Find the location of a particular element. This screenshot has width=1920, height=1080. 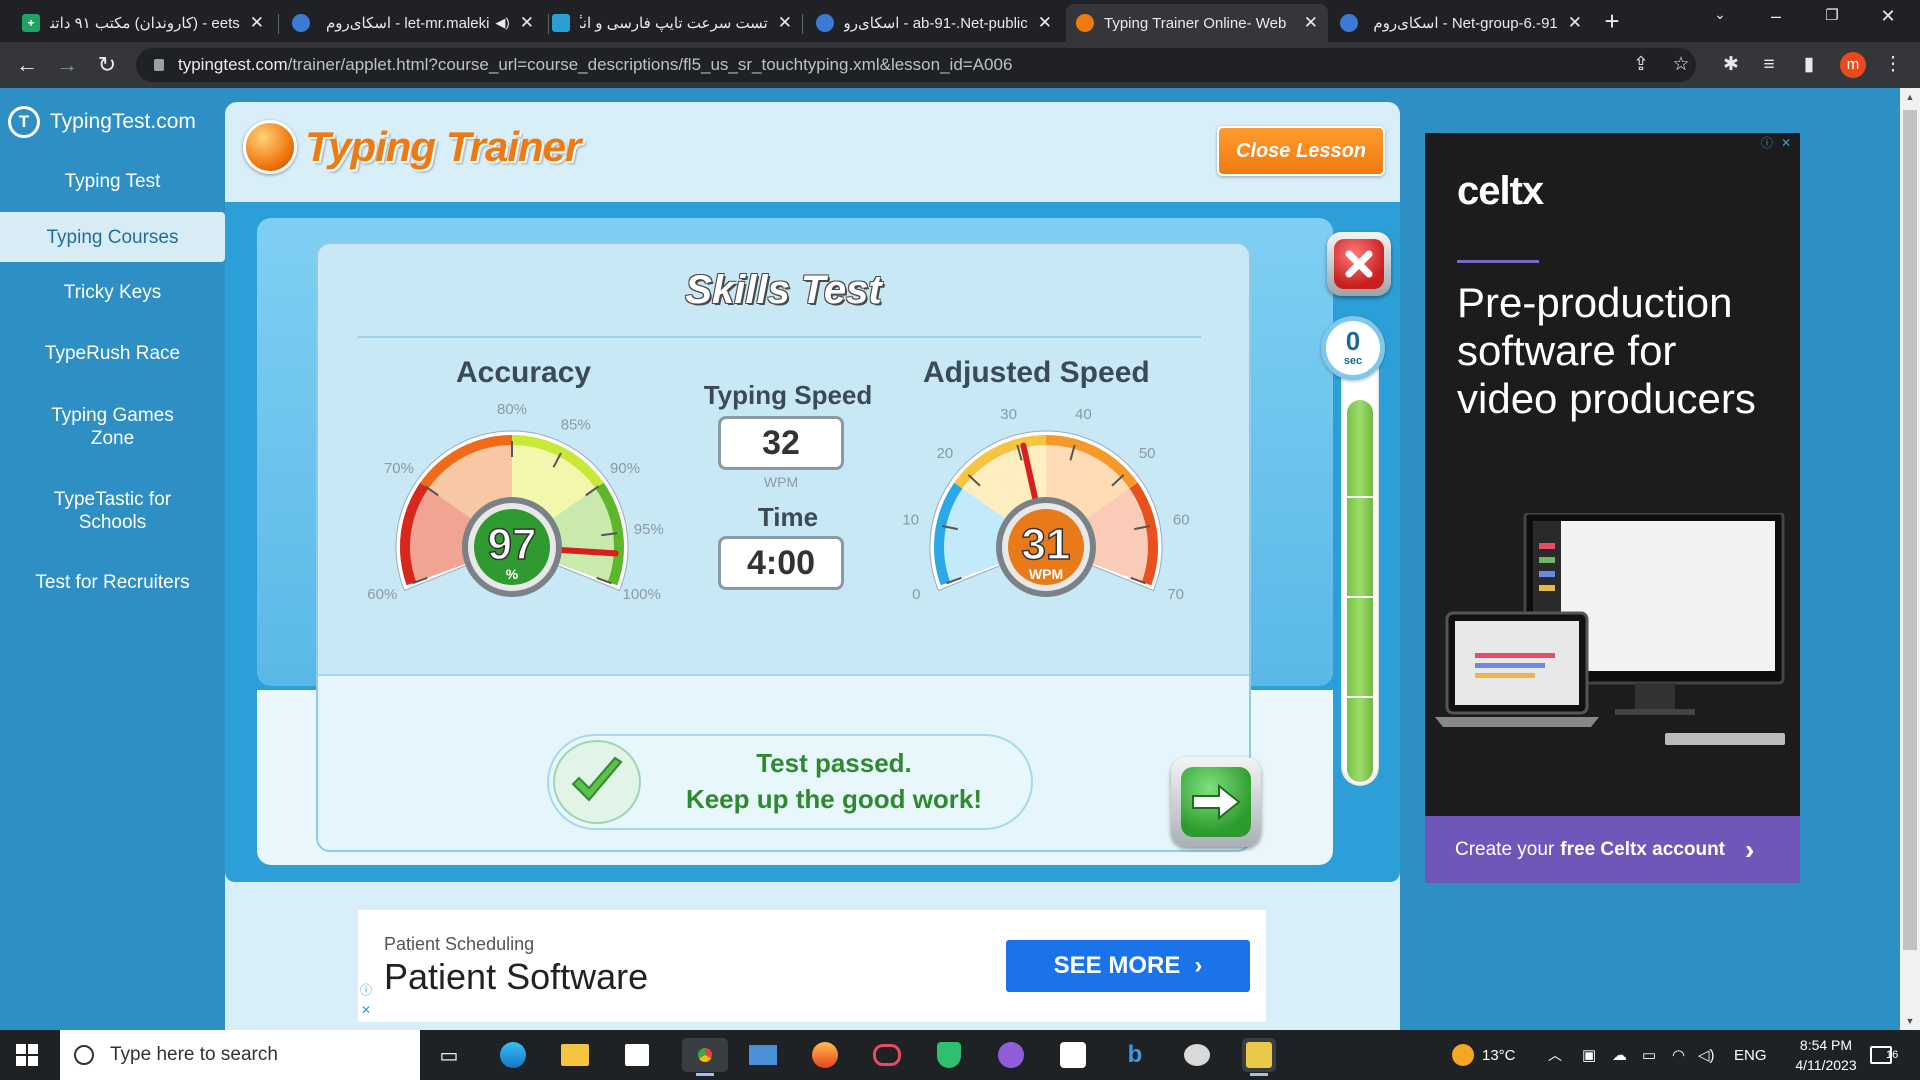

new-tab-button: + is located at coordinates (1612, 22).